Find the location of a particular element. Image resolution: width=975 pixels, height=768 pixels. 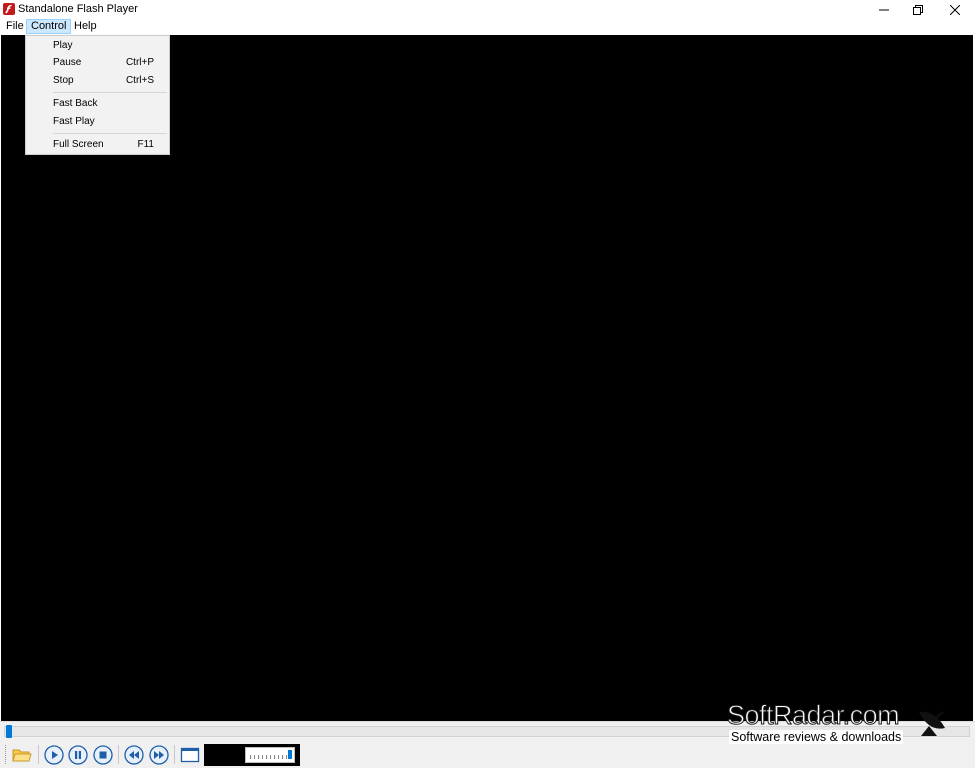

pause-button is located at coordinates (78, 755).